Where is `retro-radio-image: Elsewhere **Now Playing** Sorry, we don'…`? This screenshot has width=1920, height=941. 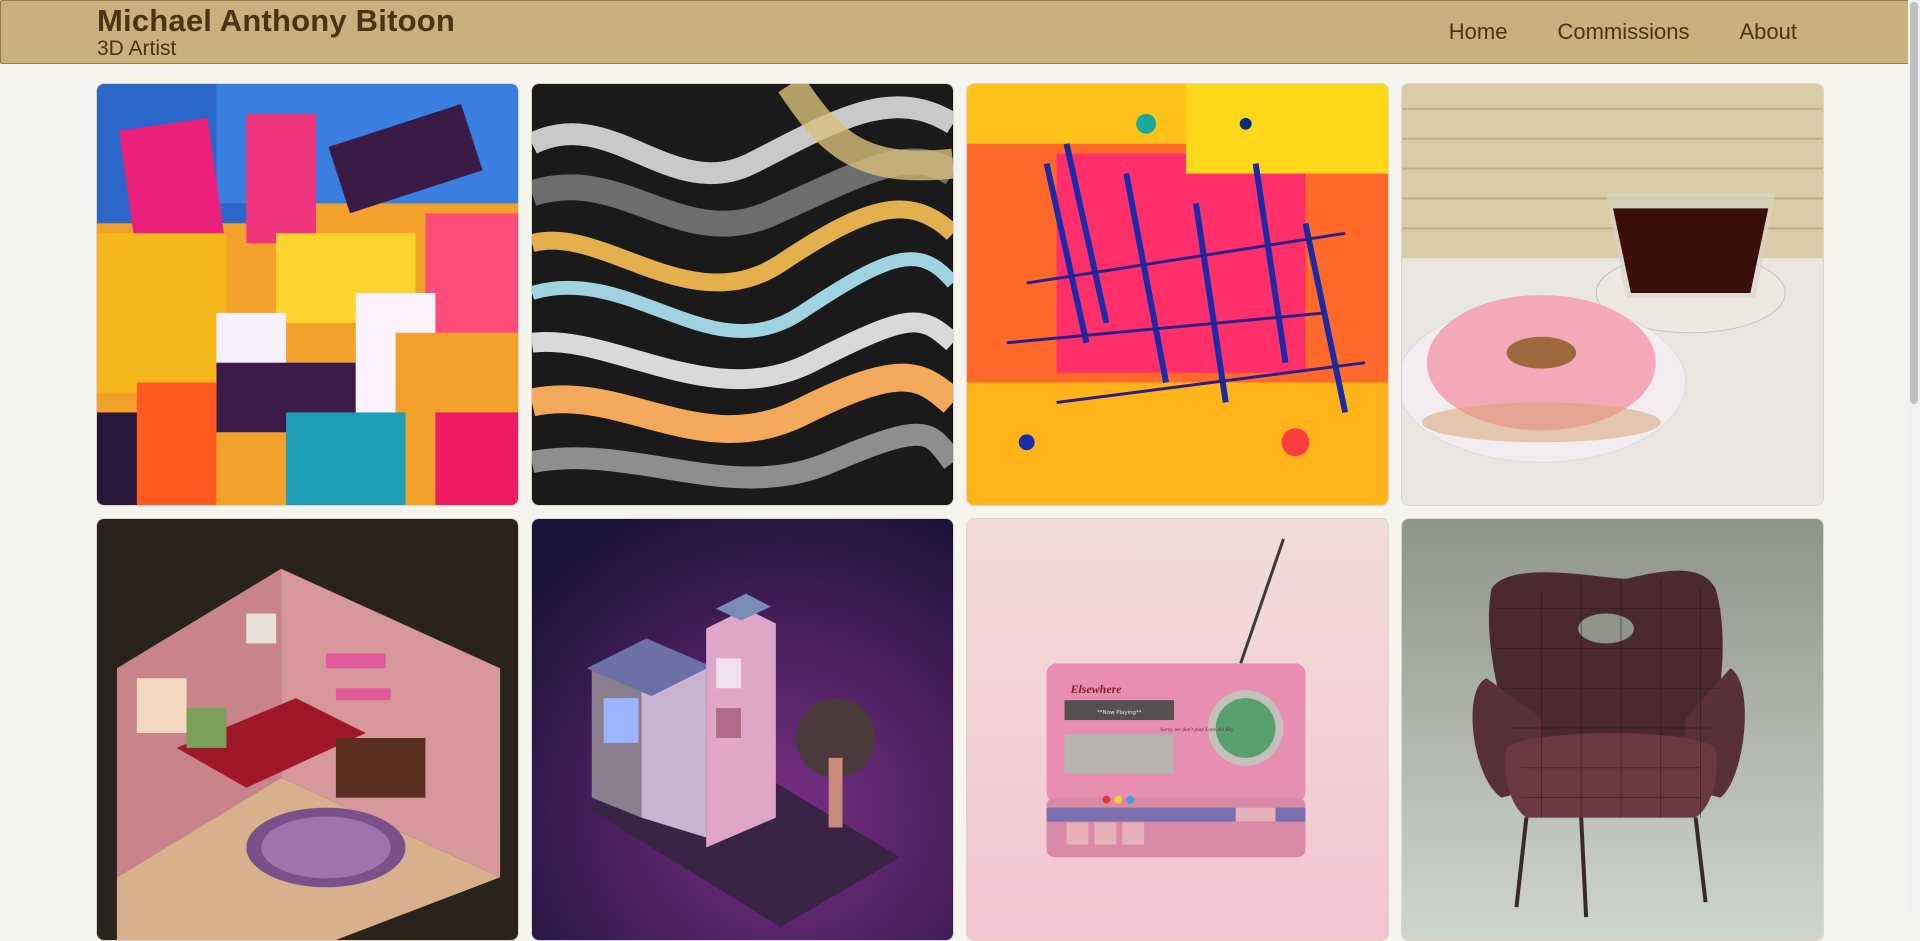 retro-radio-image: Elsewhere **Now Playing** Sorry, we don'… is located at coordinates (1177, 729).